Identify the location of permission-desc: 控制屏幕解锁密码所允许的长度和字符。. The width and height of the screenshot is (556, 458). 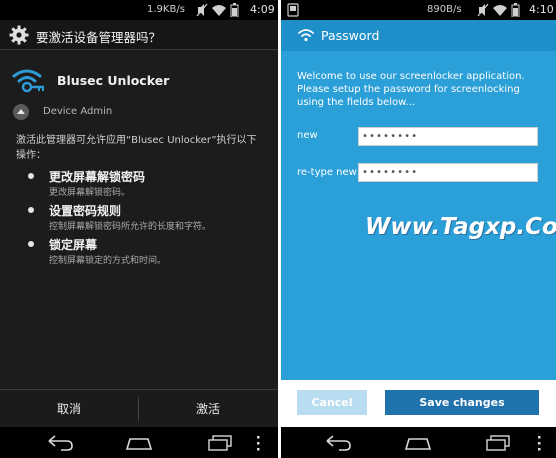
(130, 227).